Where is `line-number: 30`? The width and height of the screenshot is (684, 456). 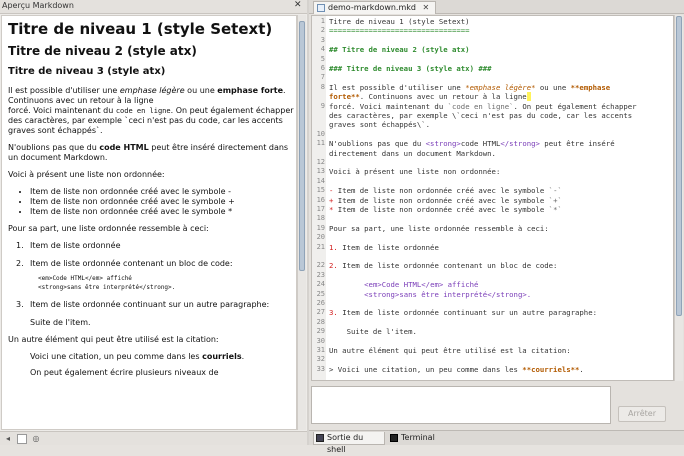
line-number: 30 is located at coordinates (320, 340).